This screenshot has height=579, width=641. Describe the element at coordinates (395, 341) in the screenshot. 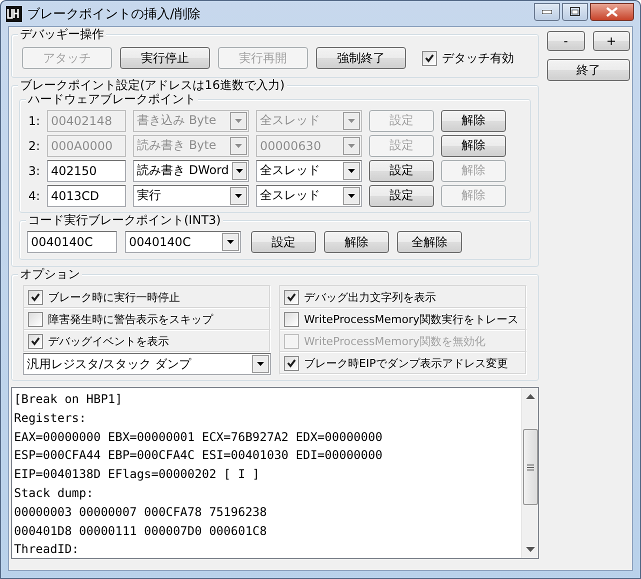

I see `checkbox-label: WriteProcessMemory関数を無効化` at that location.